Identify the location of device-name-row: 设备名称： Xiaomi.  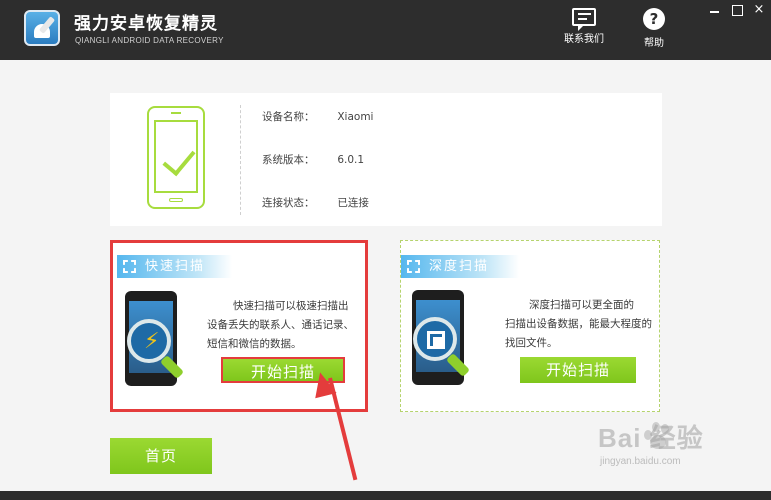
(317, 116).